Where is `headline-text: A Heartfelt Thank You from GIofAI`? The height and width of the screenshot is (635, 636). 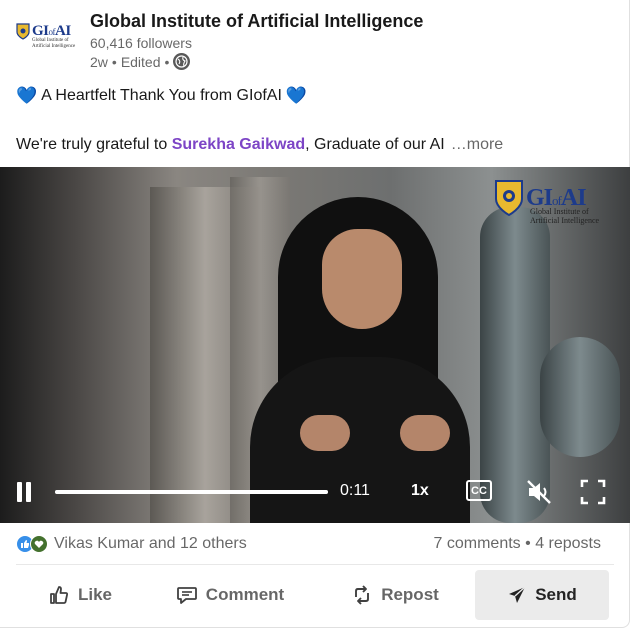
headline-text: A Heartfelt Thank You from GIofAI is located at coordinates (161, 95).